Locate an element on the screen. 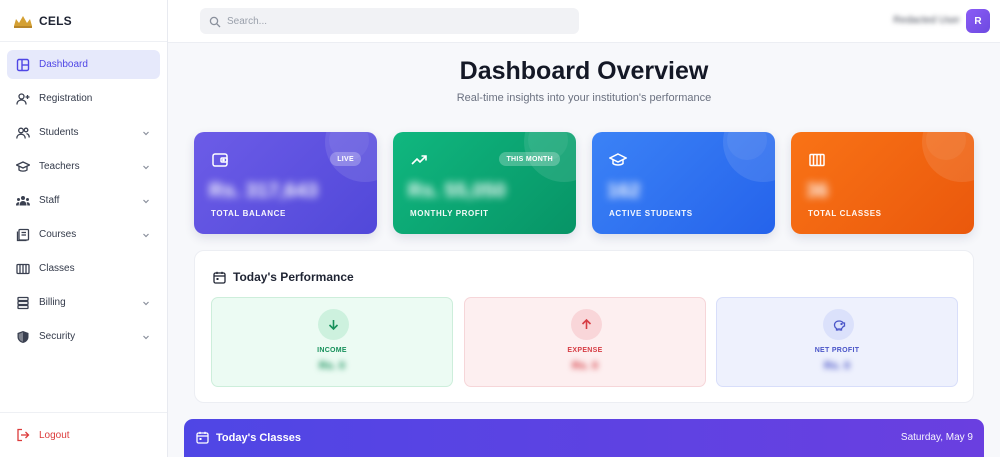 The height and width of the screenshot is (457, 1000). shield-icon is located at coordinates (23, 337).